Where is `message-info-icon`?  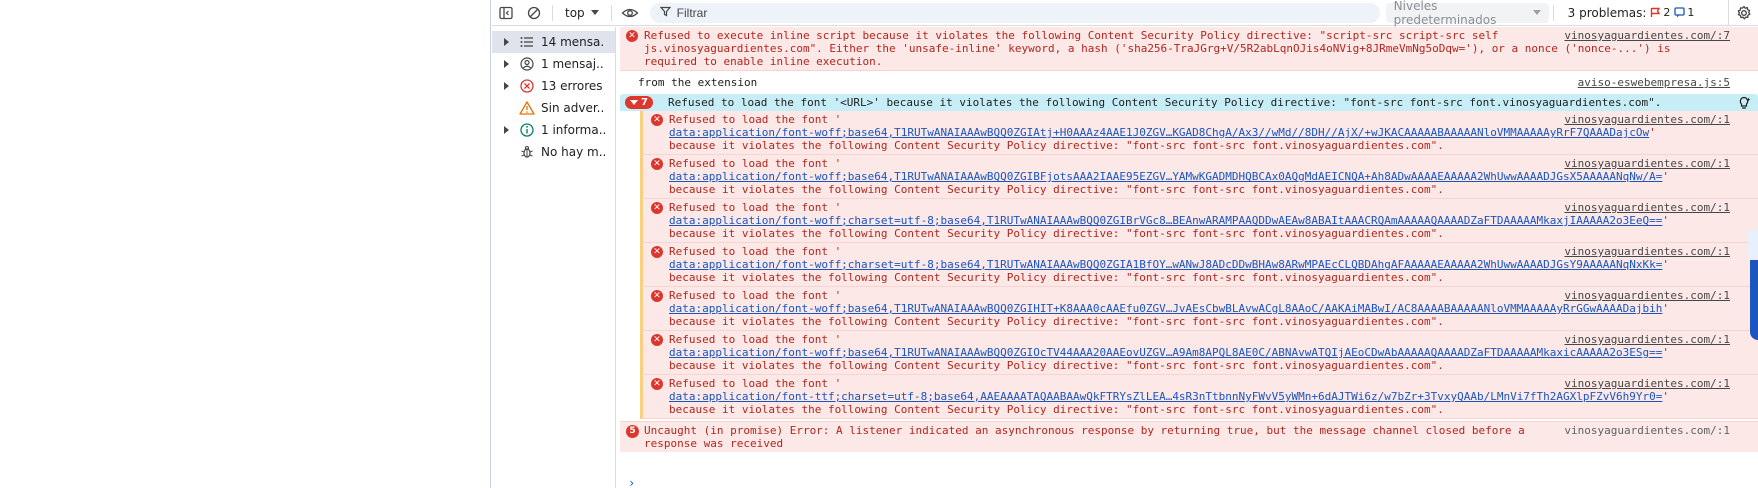 message-info-icon is located at coordinates (1680, 12).